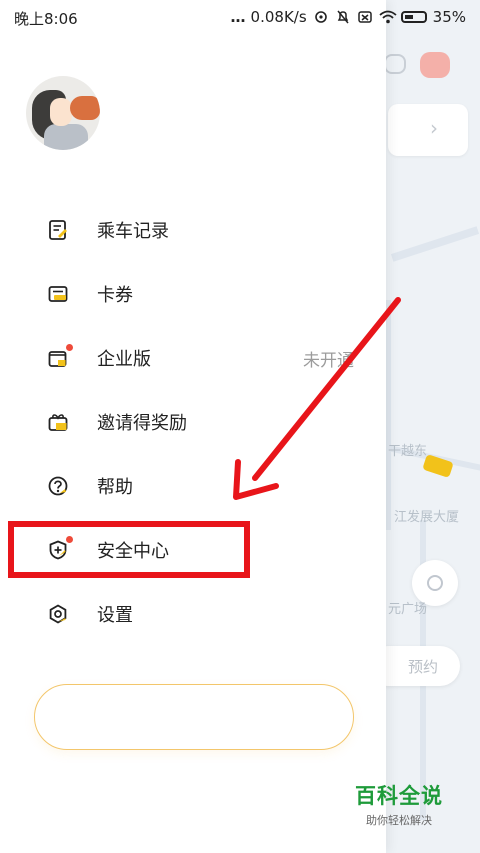 The width and height of the screenshot is (480, 853). What do you see at coordinates (321, 17) in the screenshot?
I see `hotspot-icon` at bounding box center [321, 17].